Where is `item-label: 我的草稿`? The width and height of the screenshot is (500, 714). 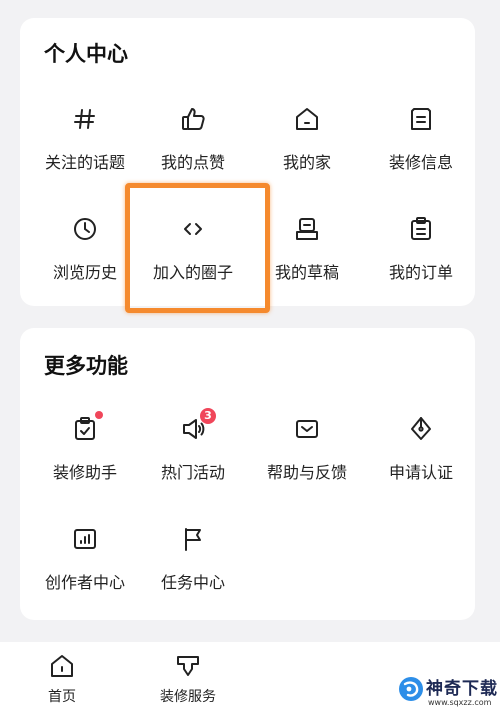 item-label: 我的草稿 is located at coordinates (306, 272).